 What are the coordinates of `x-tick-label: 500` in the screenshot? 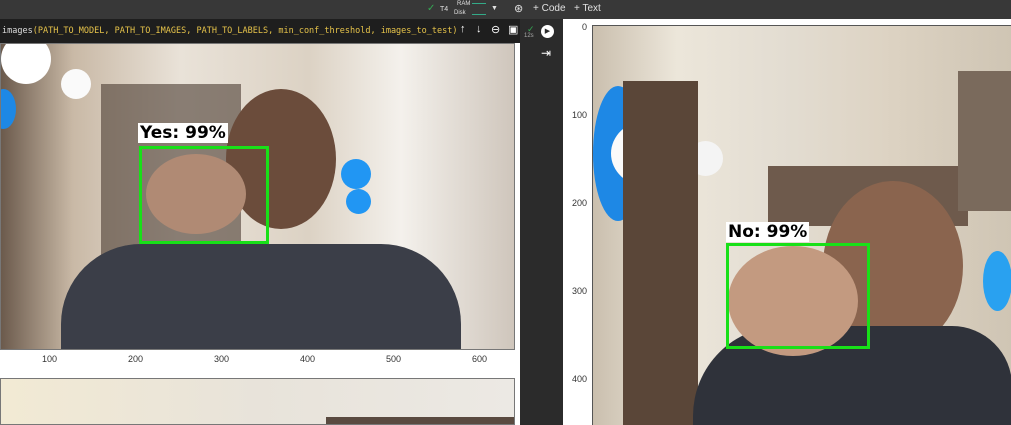 It's located at (394, 359).